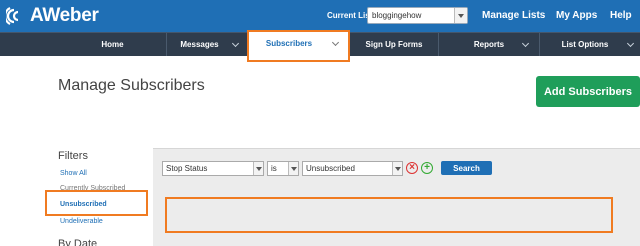  Describe the element at coordinates (131, 85) in the screenshot. I see `page-title: Manage Subscribers` at that location.